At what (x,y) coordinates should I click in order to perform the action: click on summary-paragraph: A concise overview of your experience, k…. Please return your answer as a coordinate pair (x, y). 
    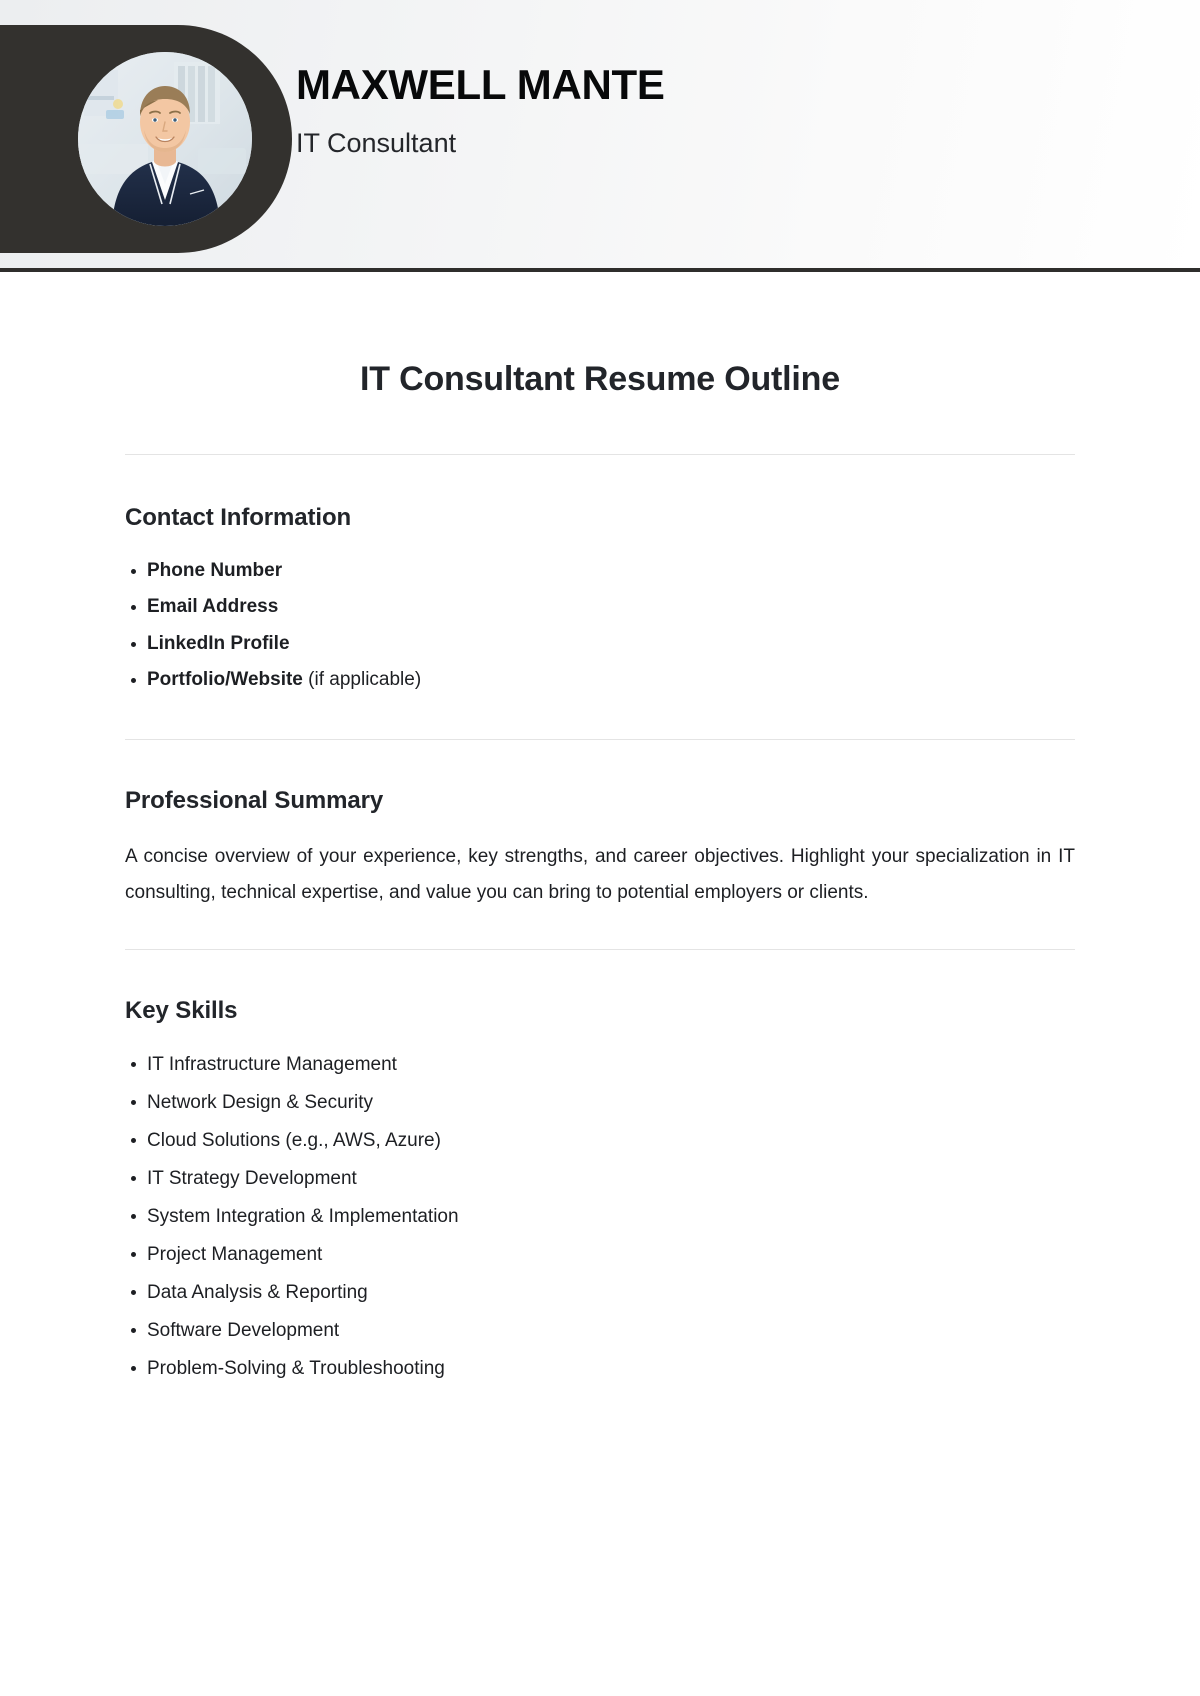
    Looking at the image, I should click on (600, 874).